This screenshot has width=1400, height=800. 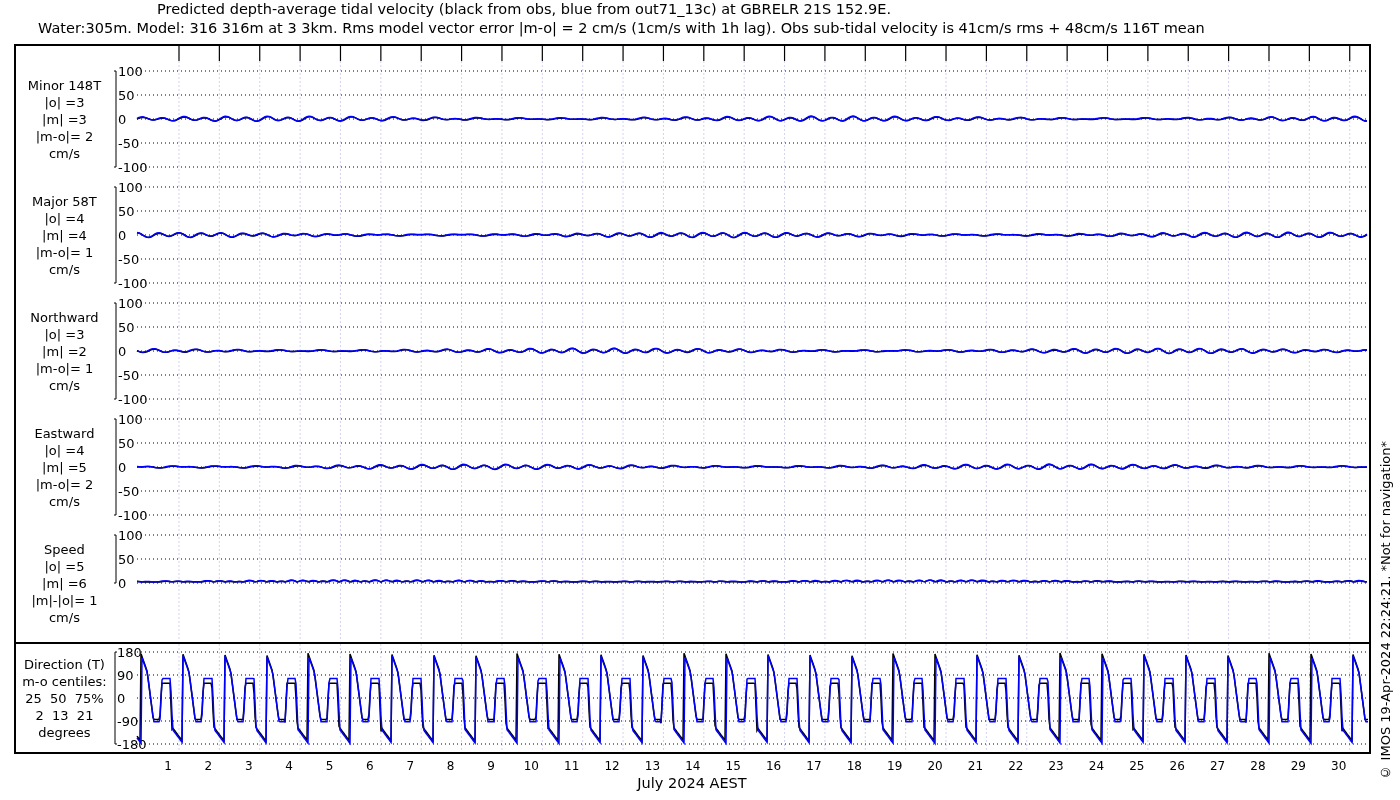 I want to click on panel-label: Northward, so click(x=64, y=317).